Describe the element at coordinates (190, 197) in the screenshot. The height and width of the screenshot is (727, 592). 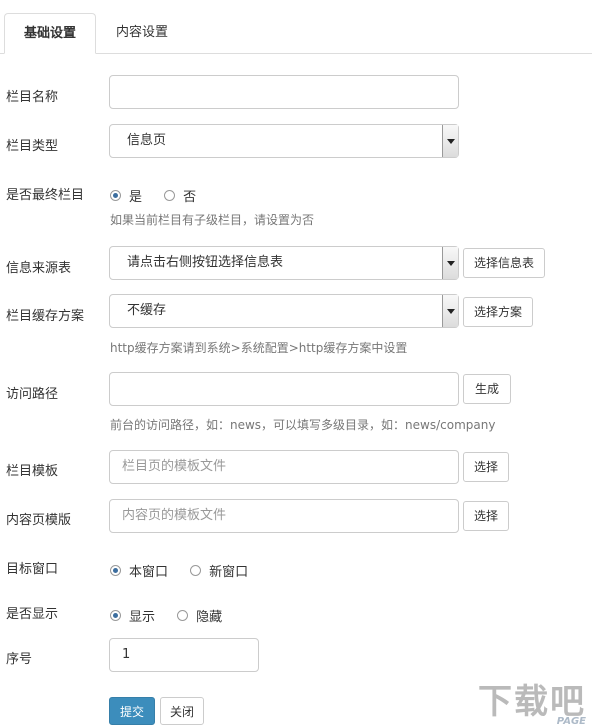
I see `is-final-no-label: 否` at that location.